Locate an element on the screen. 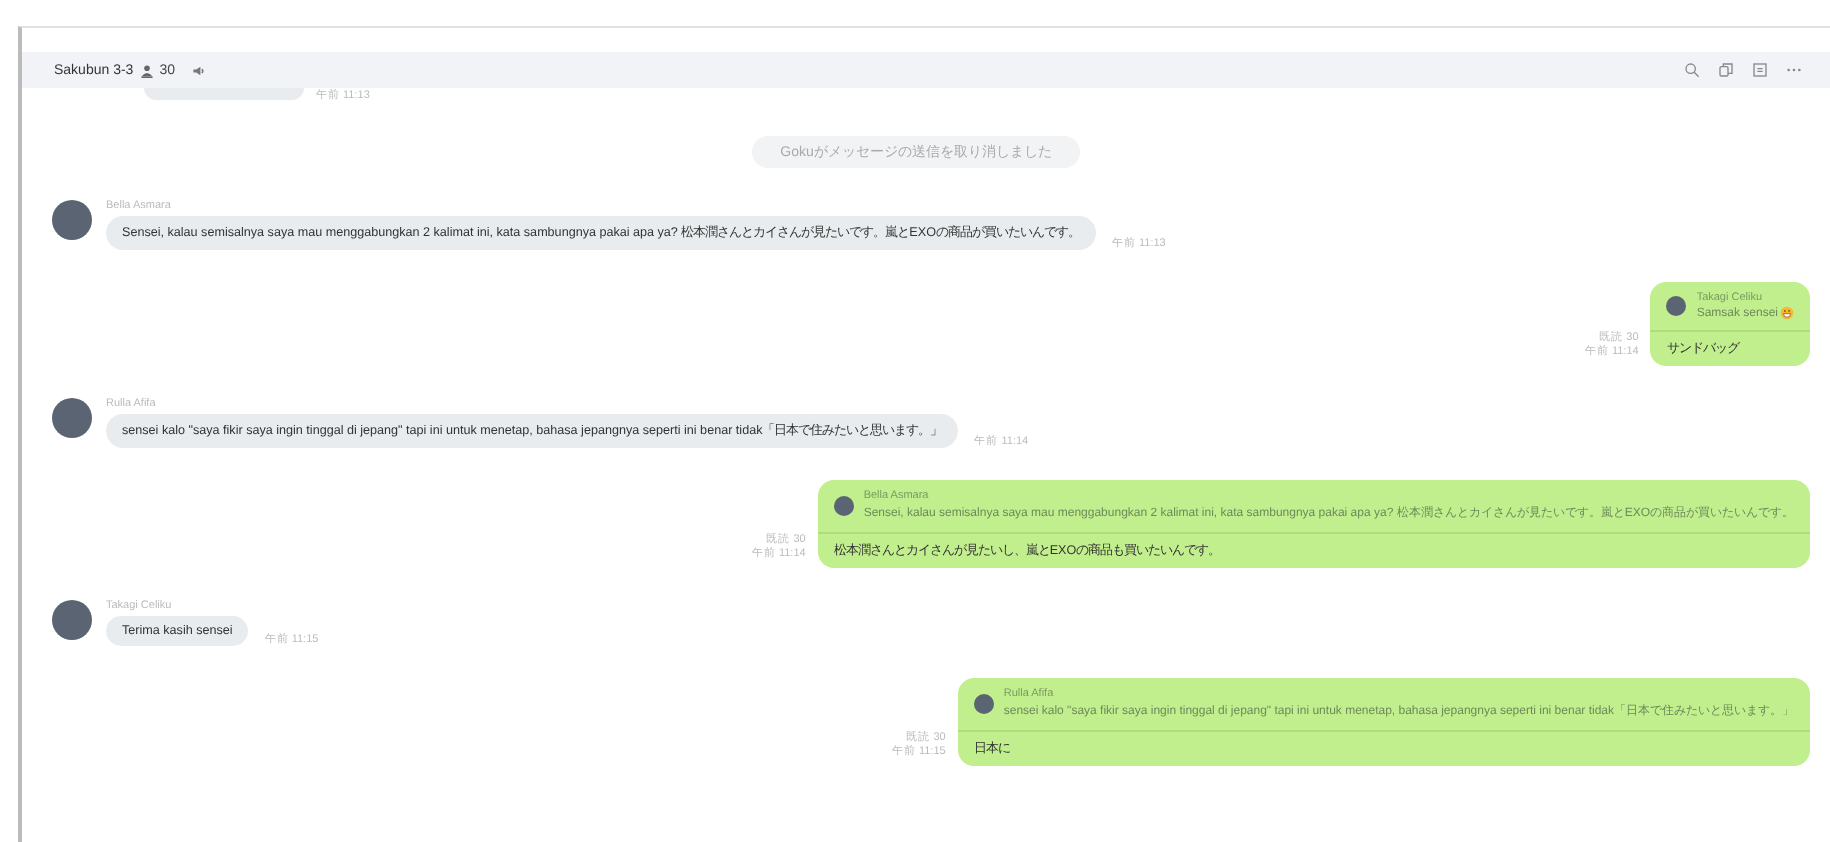 Image resolution: width=1830 pixels, height=842 pixels. grin-emoji-icon is located at coordinates (1787, 313).